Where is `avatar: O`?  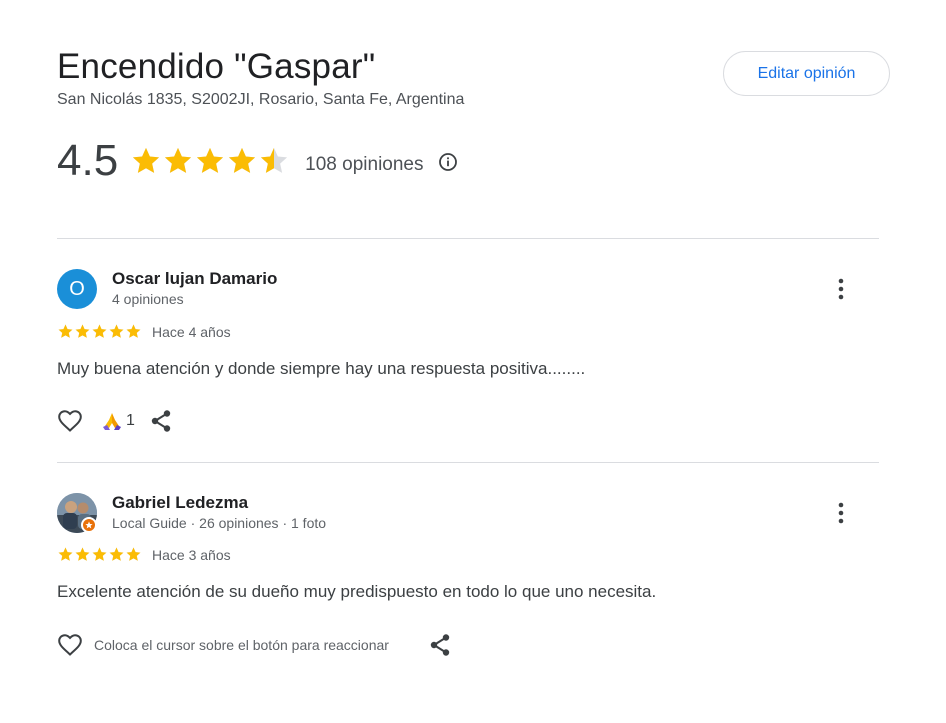
avatar: O is located at coordinates (77, 289).